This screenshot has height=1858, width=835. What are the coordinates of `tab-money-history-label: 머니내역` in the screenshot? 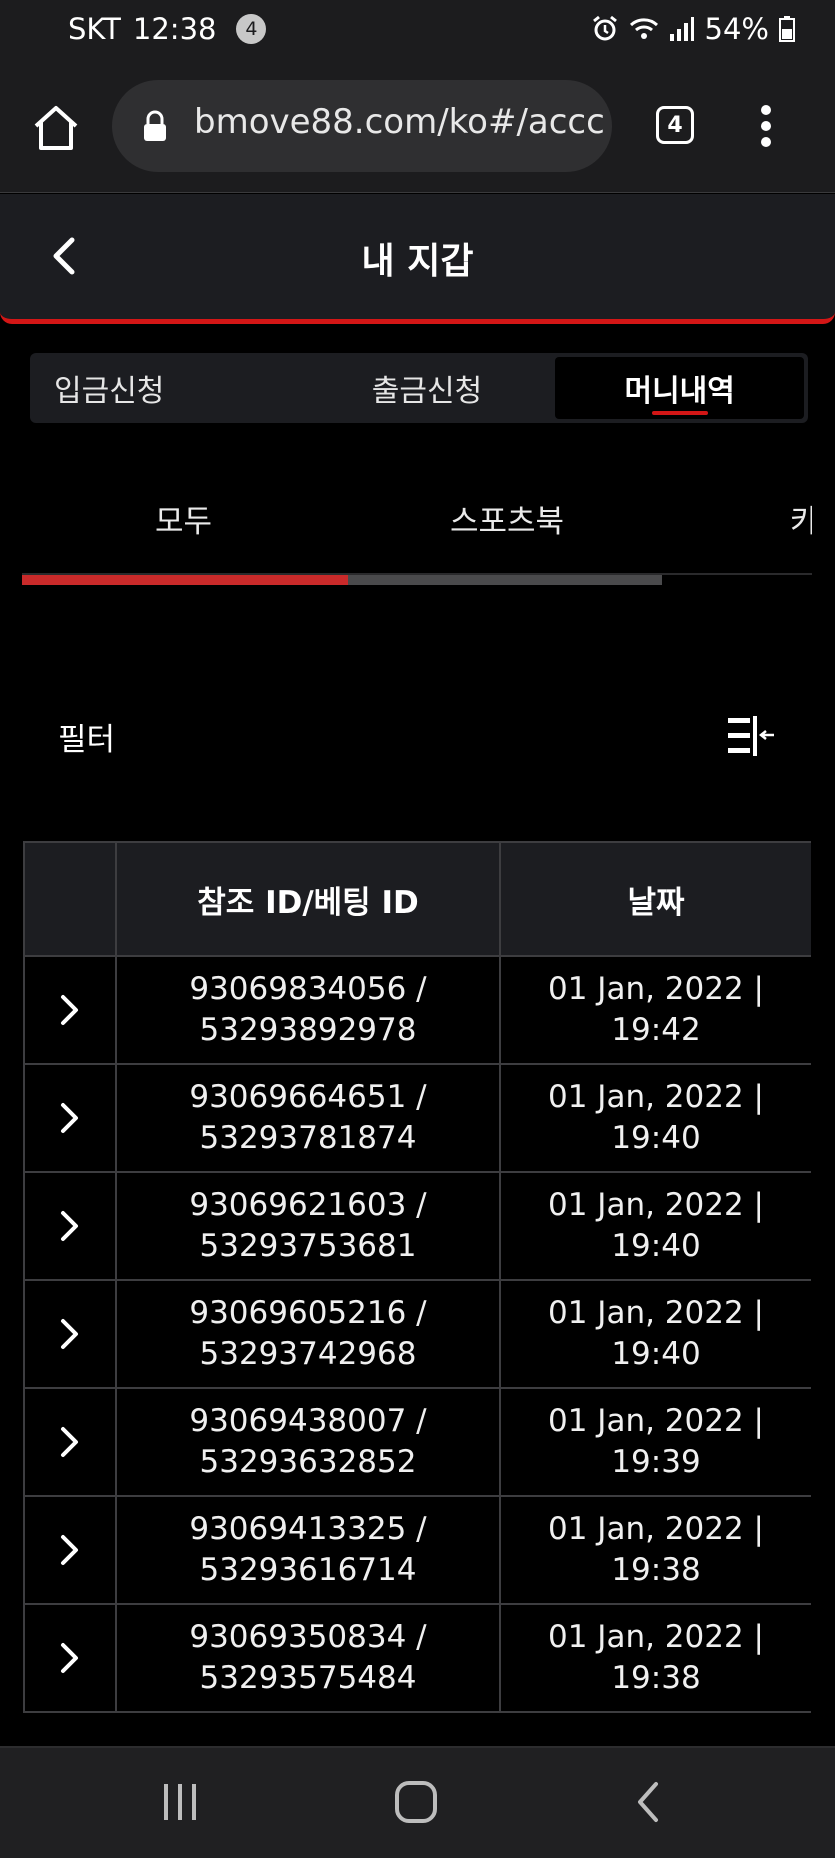 It's located at (679, 391).